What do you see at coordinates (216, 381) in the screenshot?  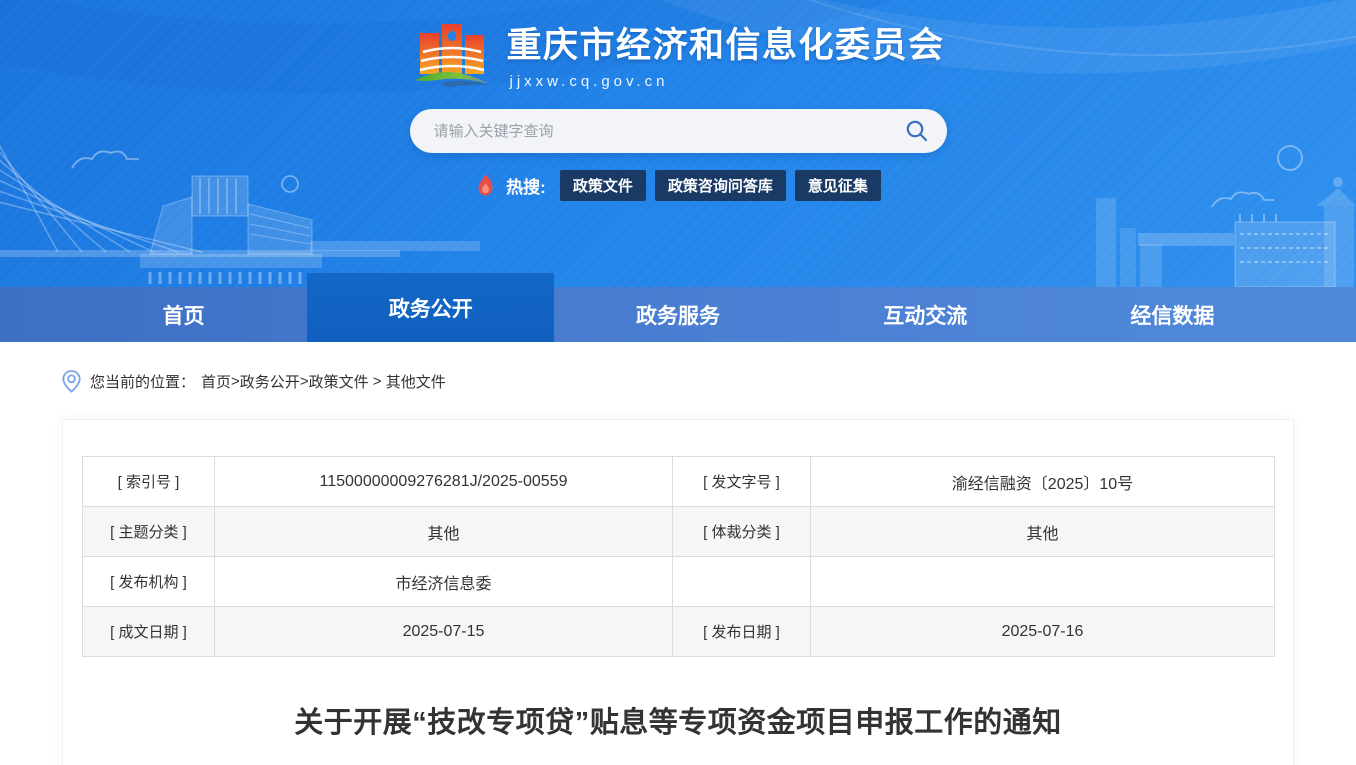 I see `breadcrumb-home: 首页` at bounding box center [216, 381].